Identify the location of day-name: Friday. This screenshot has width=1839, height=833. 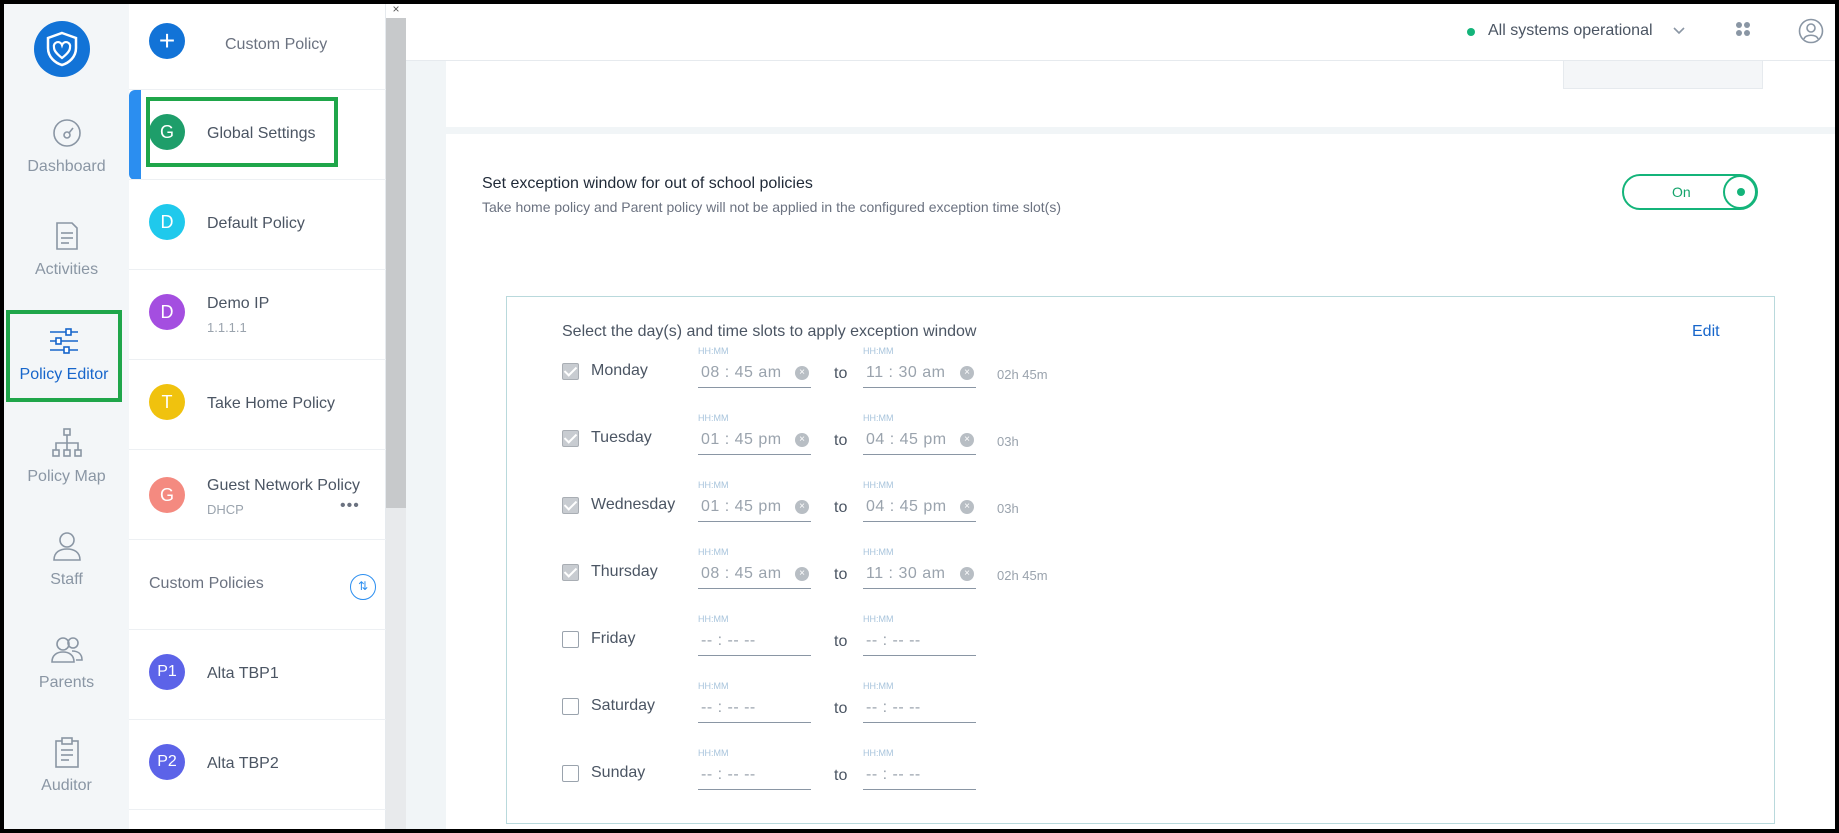
(613, 638).